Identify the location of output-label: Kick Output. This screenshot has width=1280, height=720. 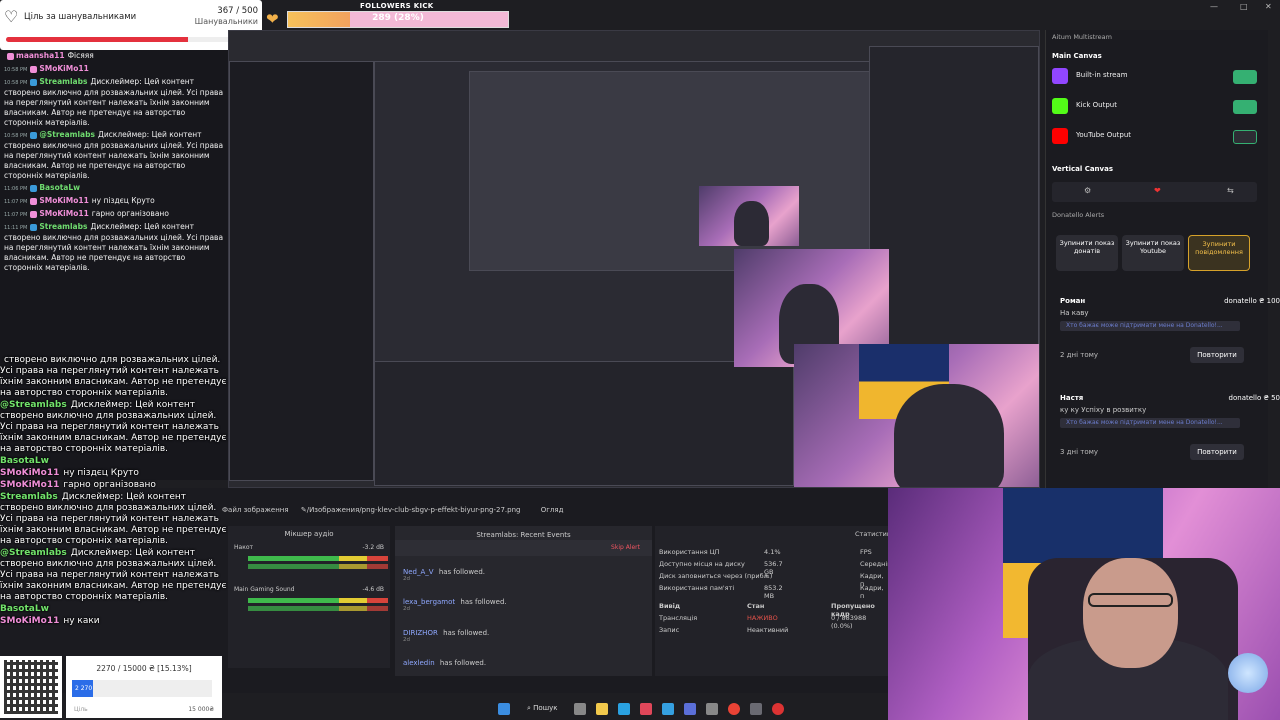
(1096, 105).